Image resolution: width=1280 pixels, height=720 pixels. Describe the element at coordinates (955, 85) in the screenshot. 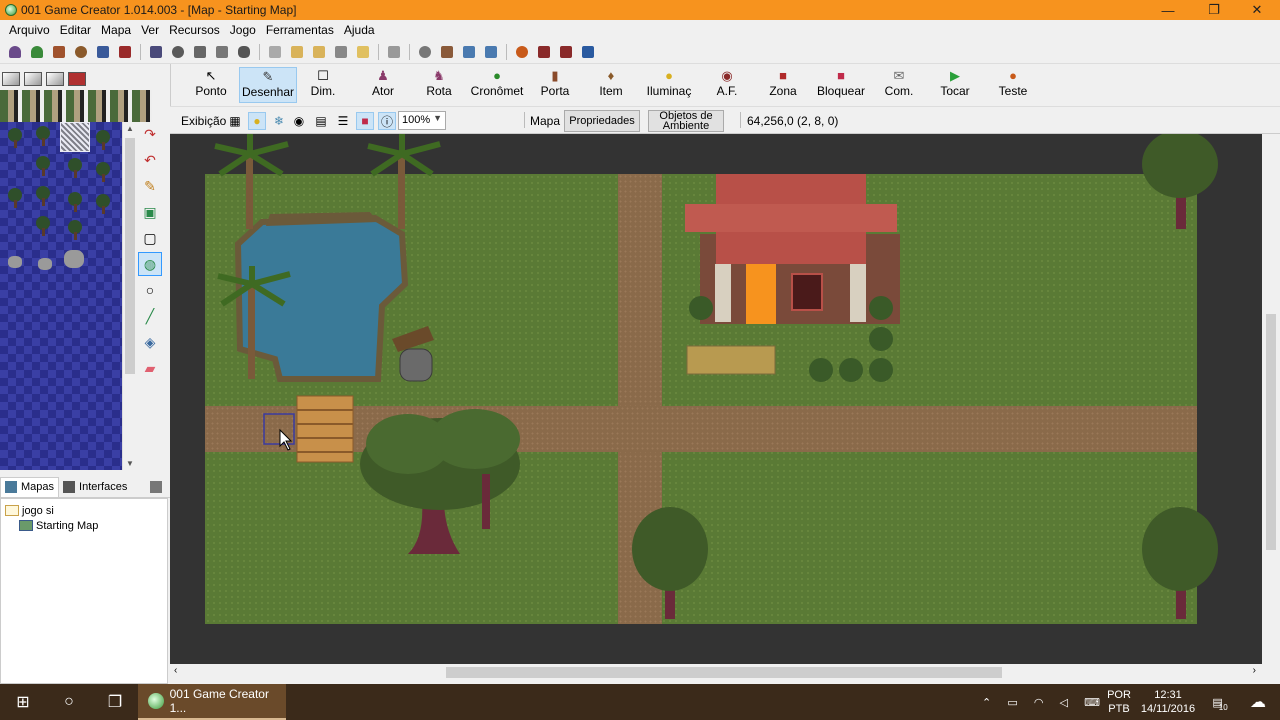

I see `tocar-button: ▶ Tocar` at that location.